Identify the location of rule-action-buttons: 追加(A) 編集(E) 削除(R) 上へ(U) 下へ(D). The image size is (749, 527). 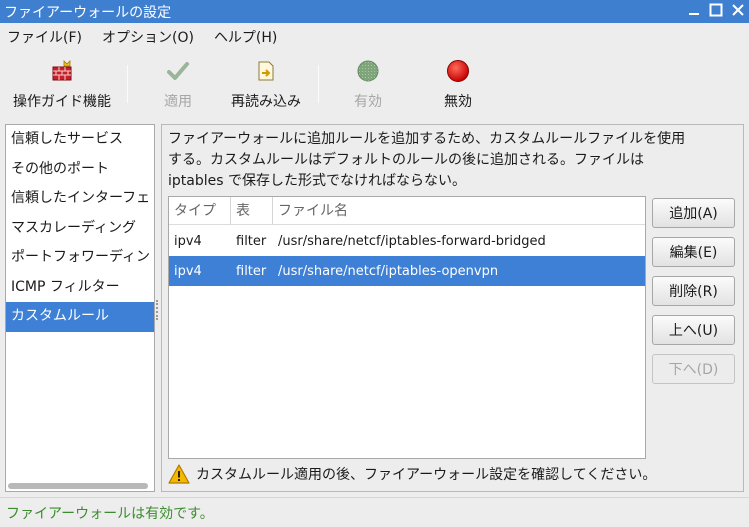
(694, 295).